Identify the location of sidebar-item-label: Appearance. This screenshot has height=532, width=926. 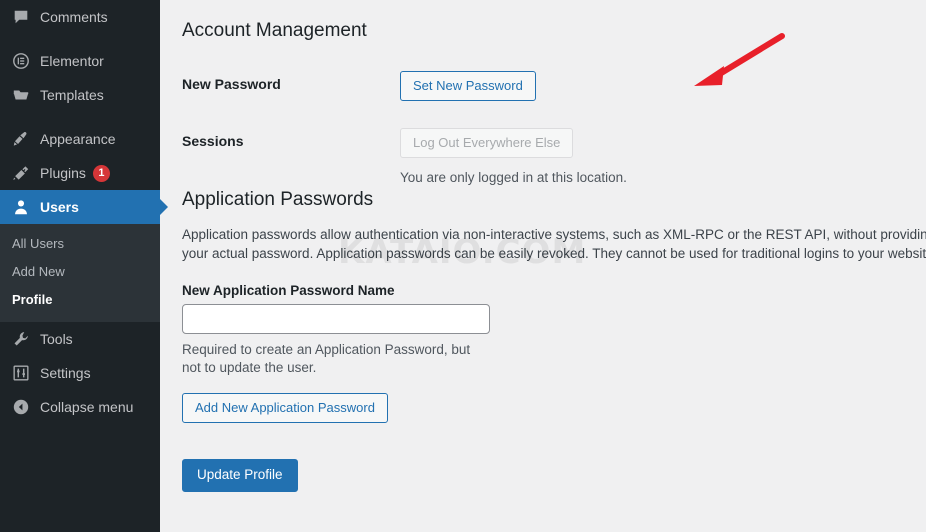
(78, 139).